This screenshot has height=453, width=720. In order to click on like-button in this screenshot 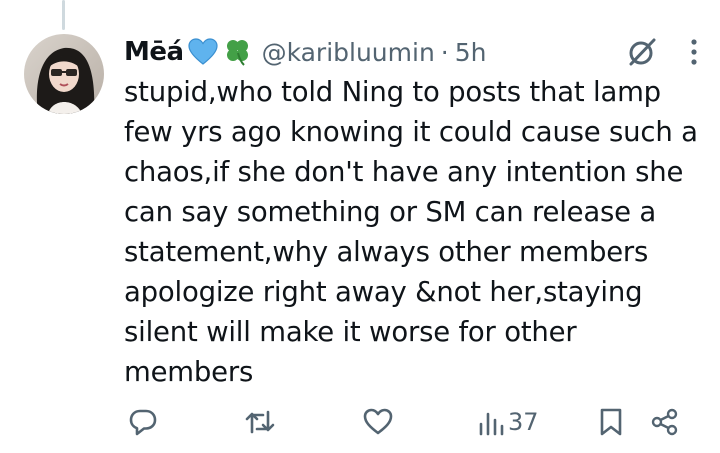, I will do `click(378, 422)`.